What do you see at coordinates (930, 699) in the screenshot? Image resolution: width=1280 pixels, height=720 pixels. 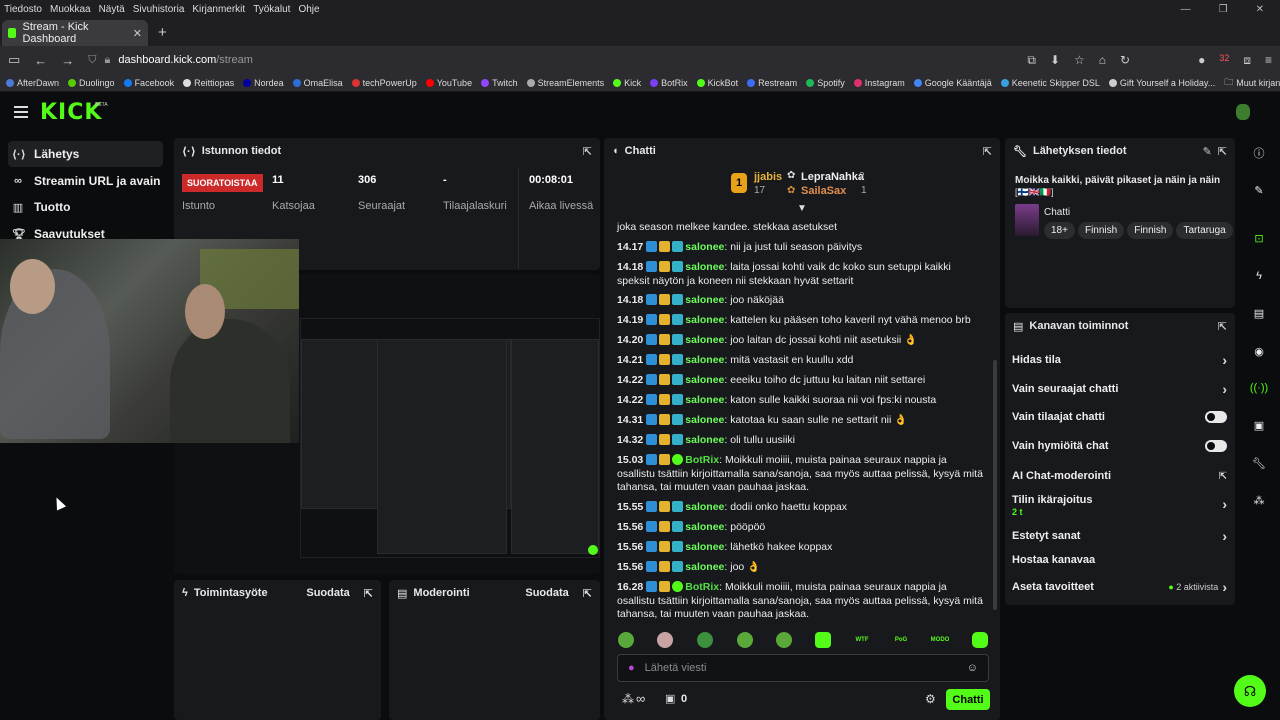 I see `chat-settings-icon: ⚙` at bounding box center [930, 699].